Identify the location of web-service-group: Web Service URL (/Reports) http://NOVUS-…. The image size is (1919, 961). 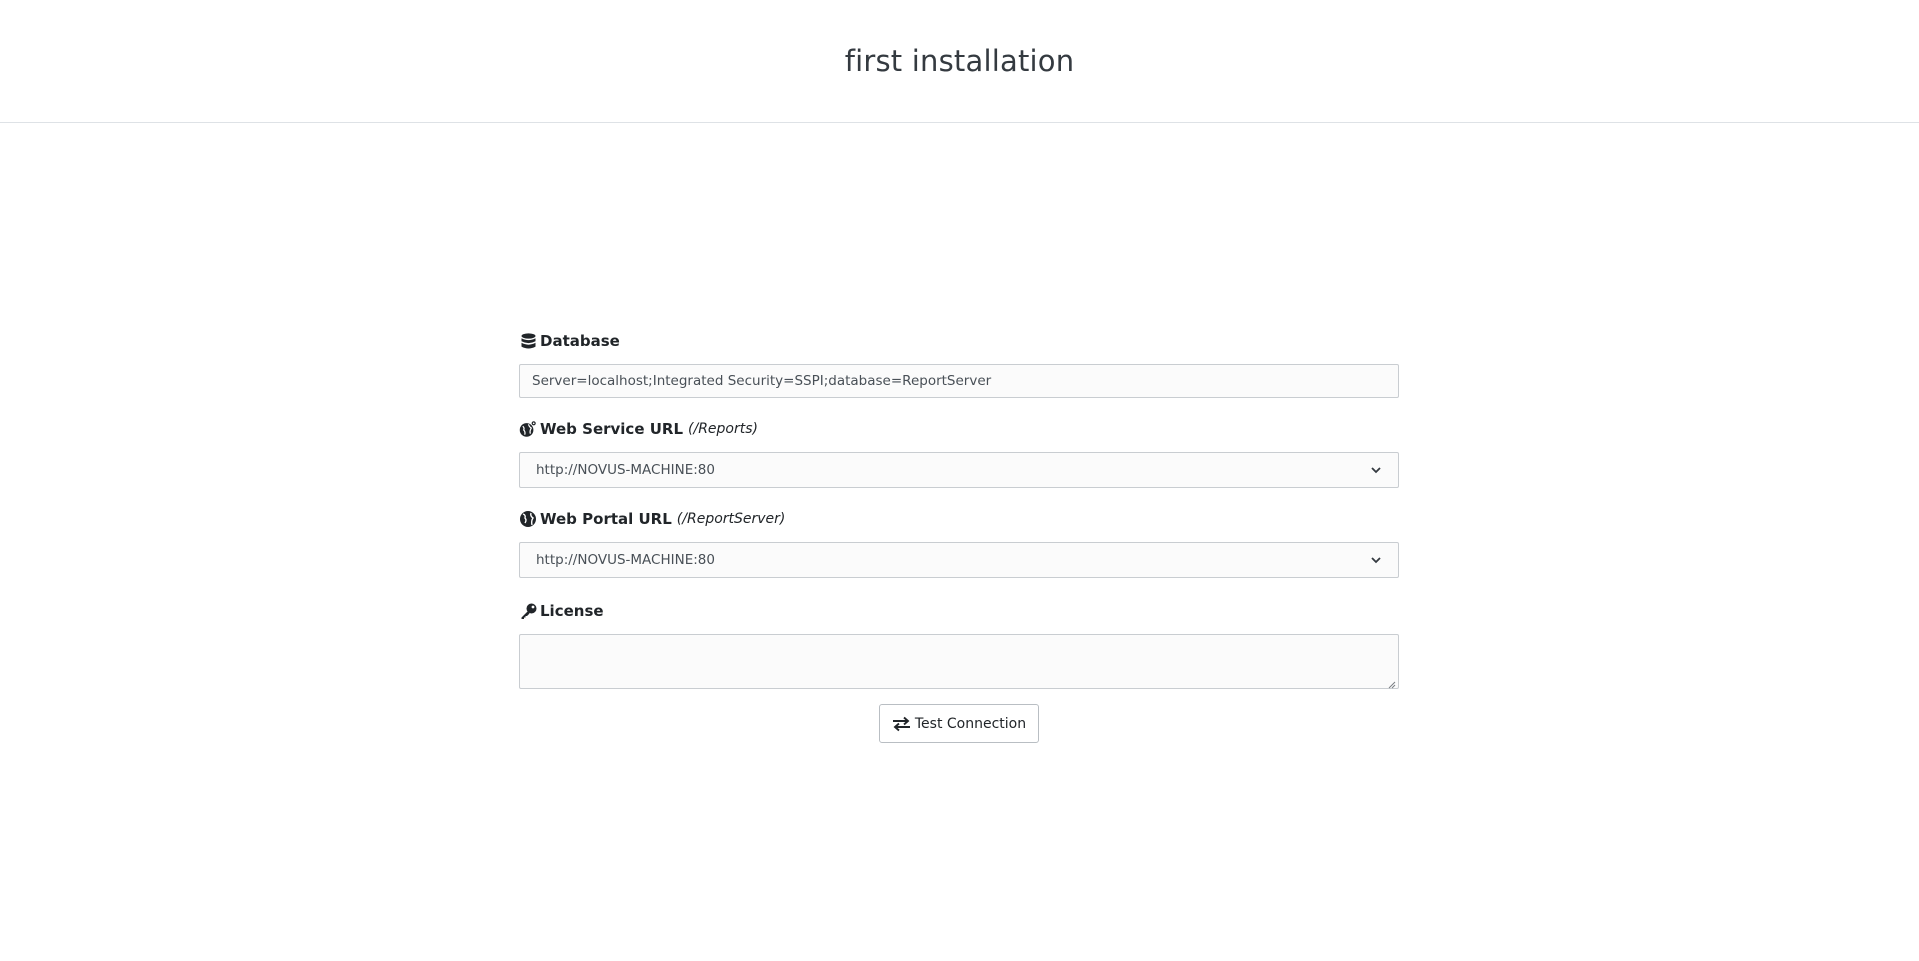
(959, 453).